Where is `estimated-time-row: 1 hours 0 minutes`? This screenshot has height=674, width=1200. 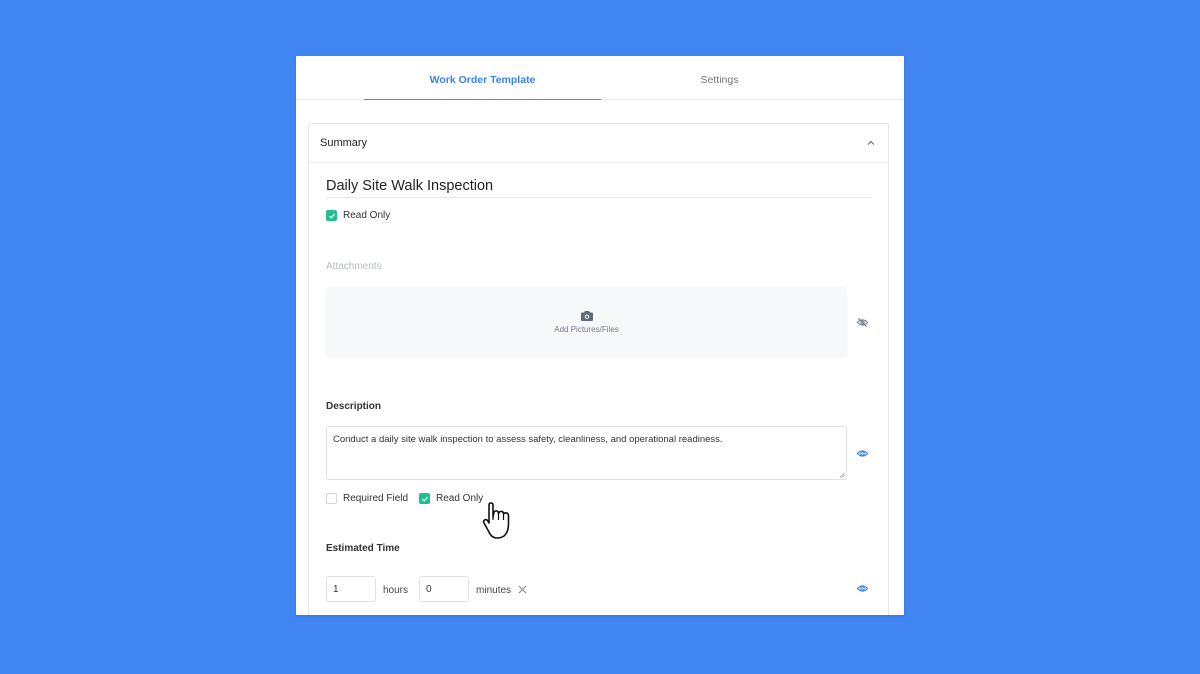 estimated-time-row: 1 hours 0 minutes is located at coordinates (426, 589).